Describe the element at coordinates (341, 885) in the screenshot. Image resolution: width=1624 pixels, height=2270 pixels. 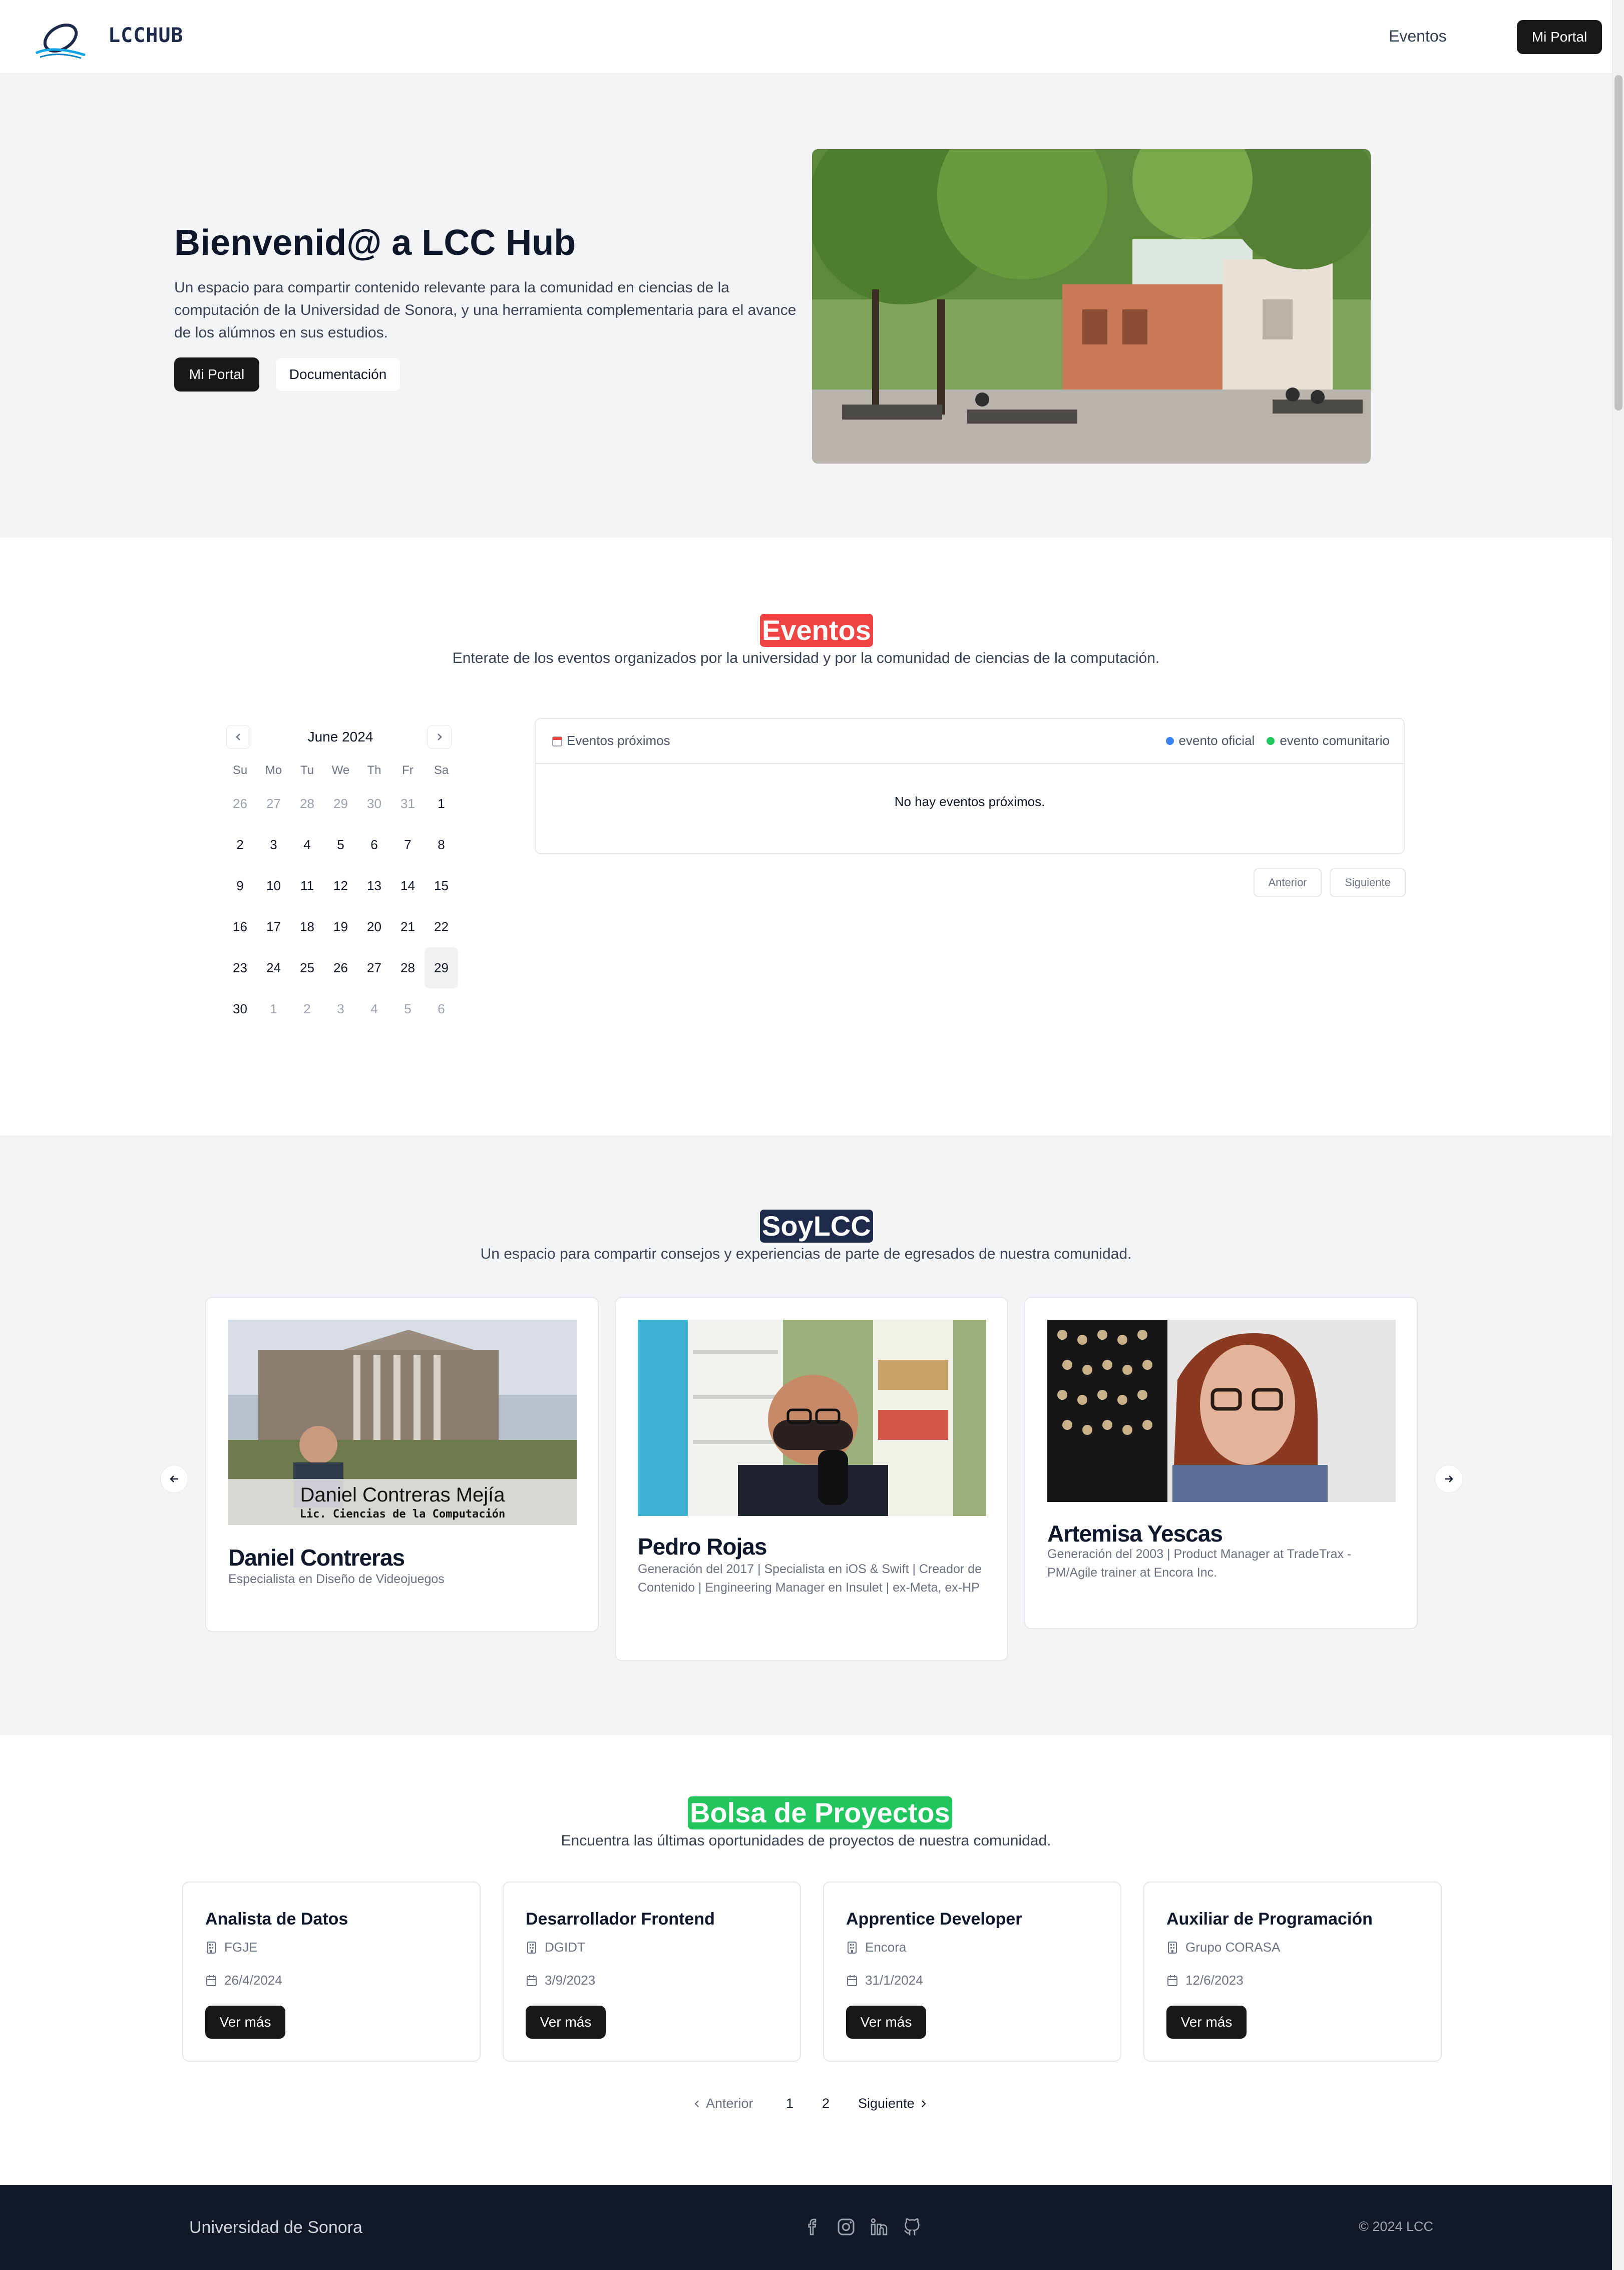
I see `calendar-day: 12` at that location.